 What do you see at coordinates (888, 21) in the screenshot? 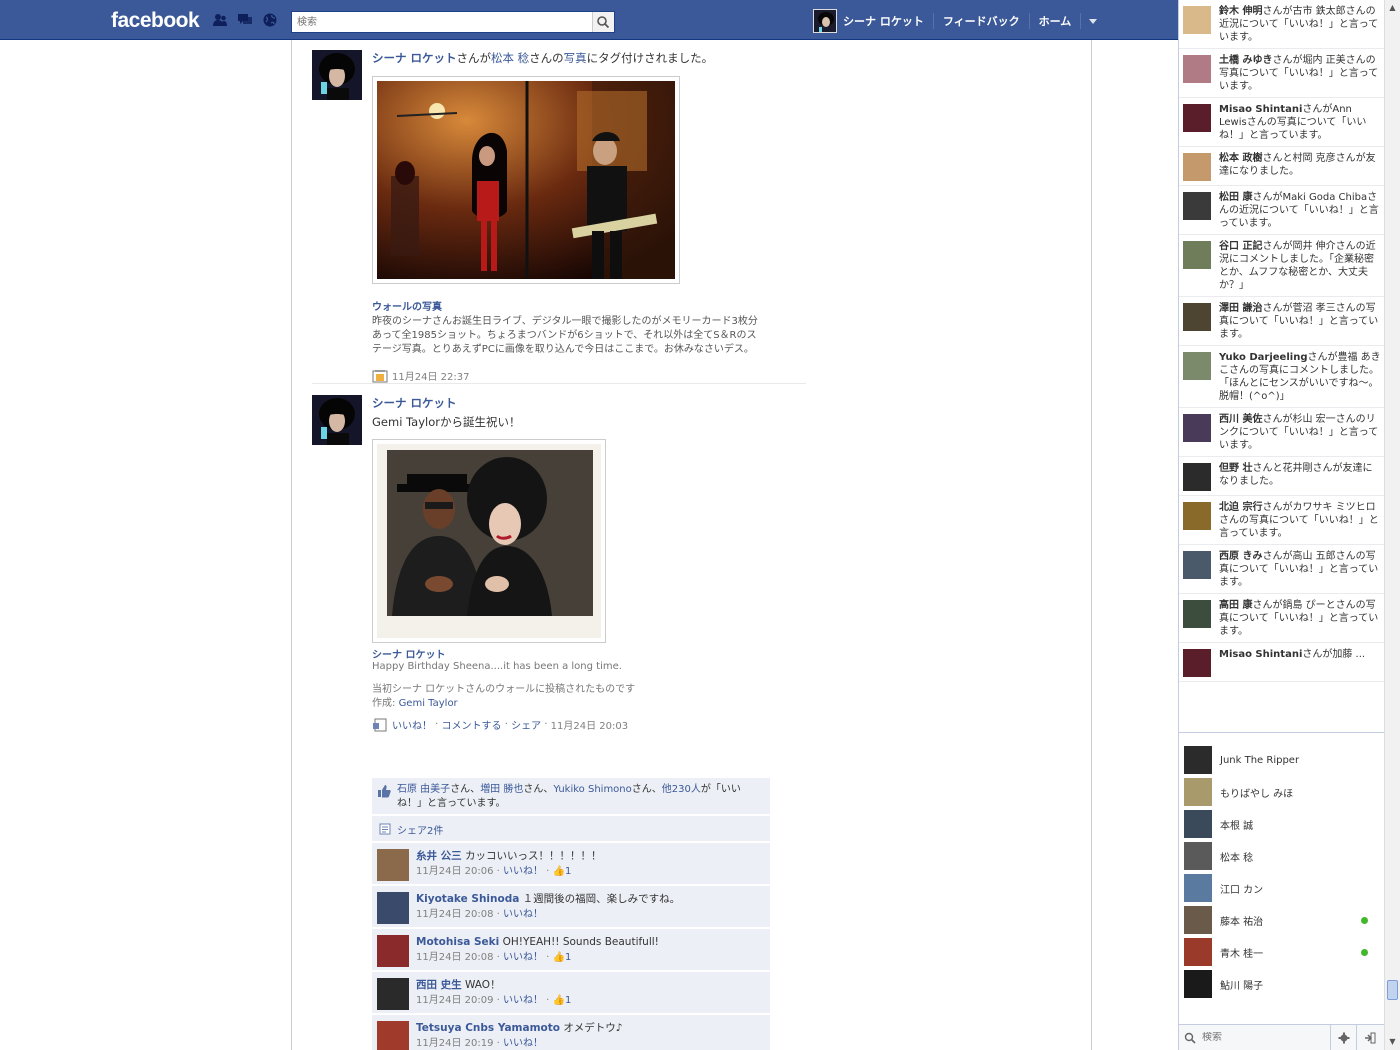
I see `profile-link: シーナ ロケット` at bounding box center [888, 21].